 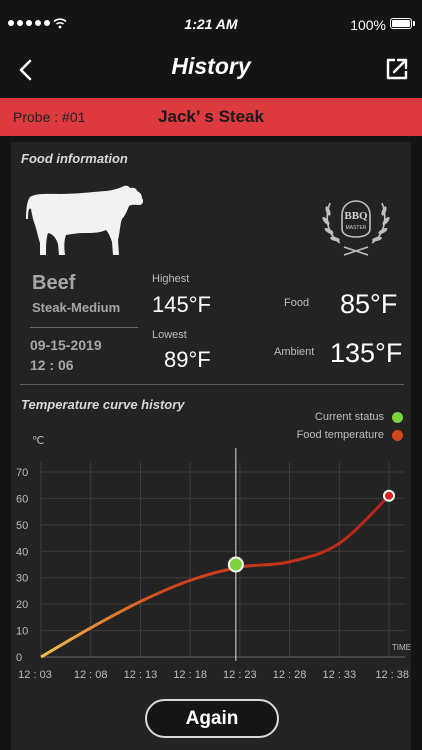 What do you see at coordinates (212, 718) in the screenshot?
I see `again-button: Again` at bounding box center [212, 718].